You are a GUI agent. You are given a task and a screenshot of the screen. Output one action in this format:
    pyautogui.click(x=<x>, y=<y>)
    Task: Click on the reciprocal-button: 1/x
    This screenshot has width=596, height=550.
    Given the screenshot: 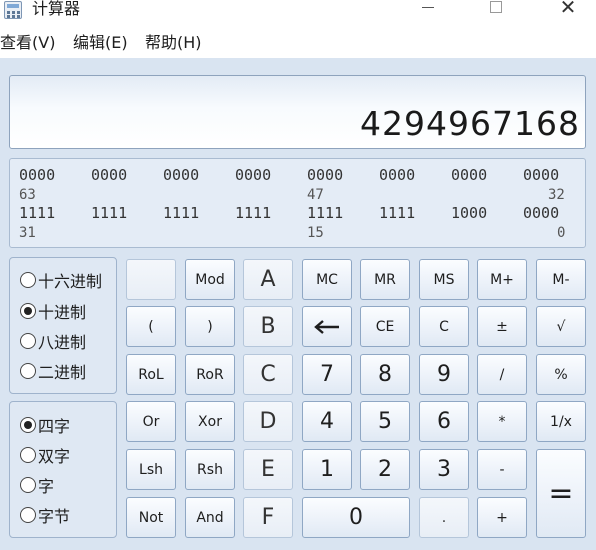 What is the action you would take?
    pyautogui.click(x=561, y=421)
    